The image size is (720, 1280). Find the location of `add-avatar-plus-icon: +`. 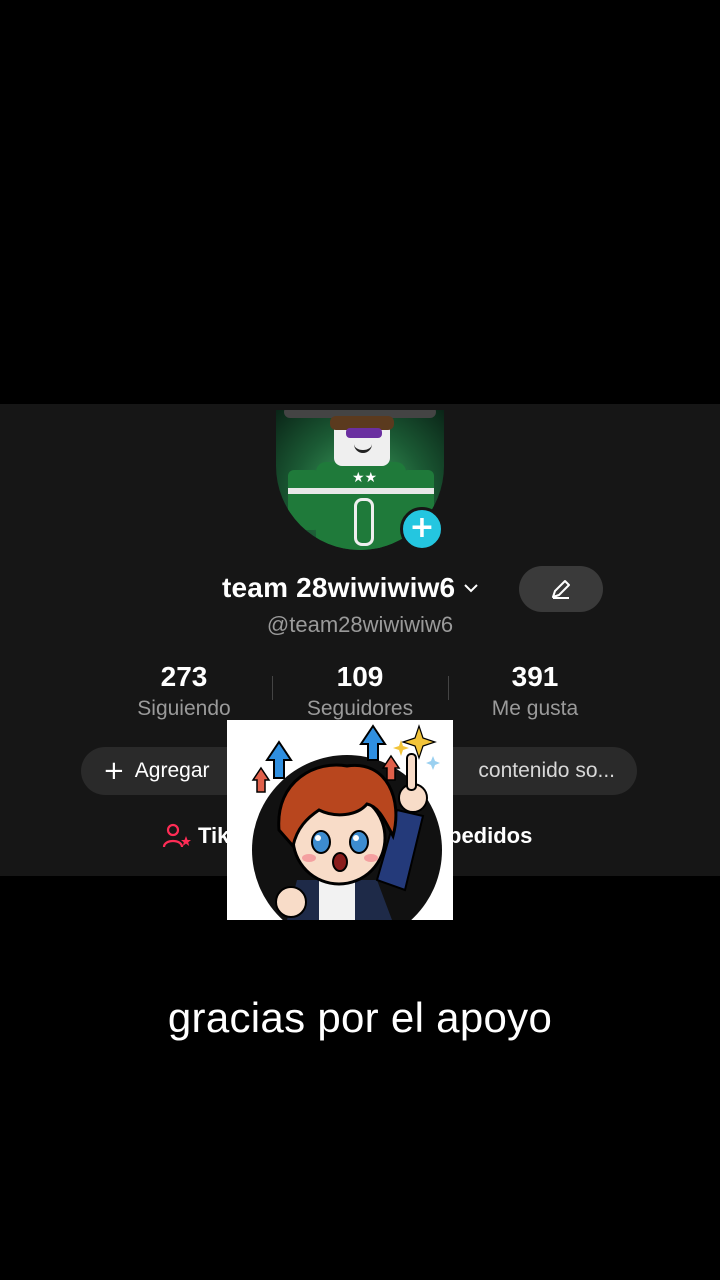

add-avatar-plus-icon: + is located at coordinates (422, 529).